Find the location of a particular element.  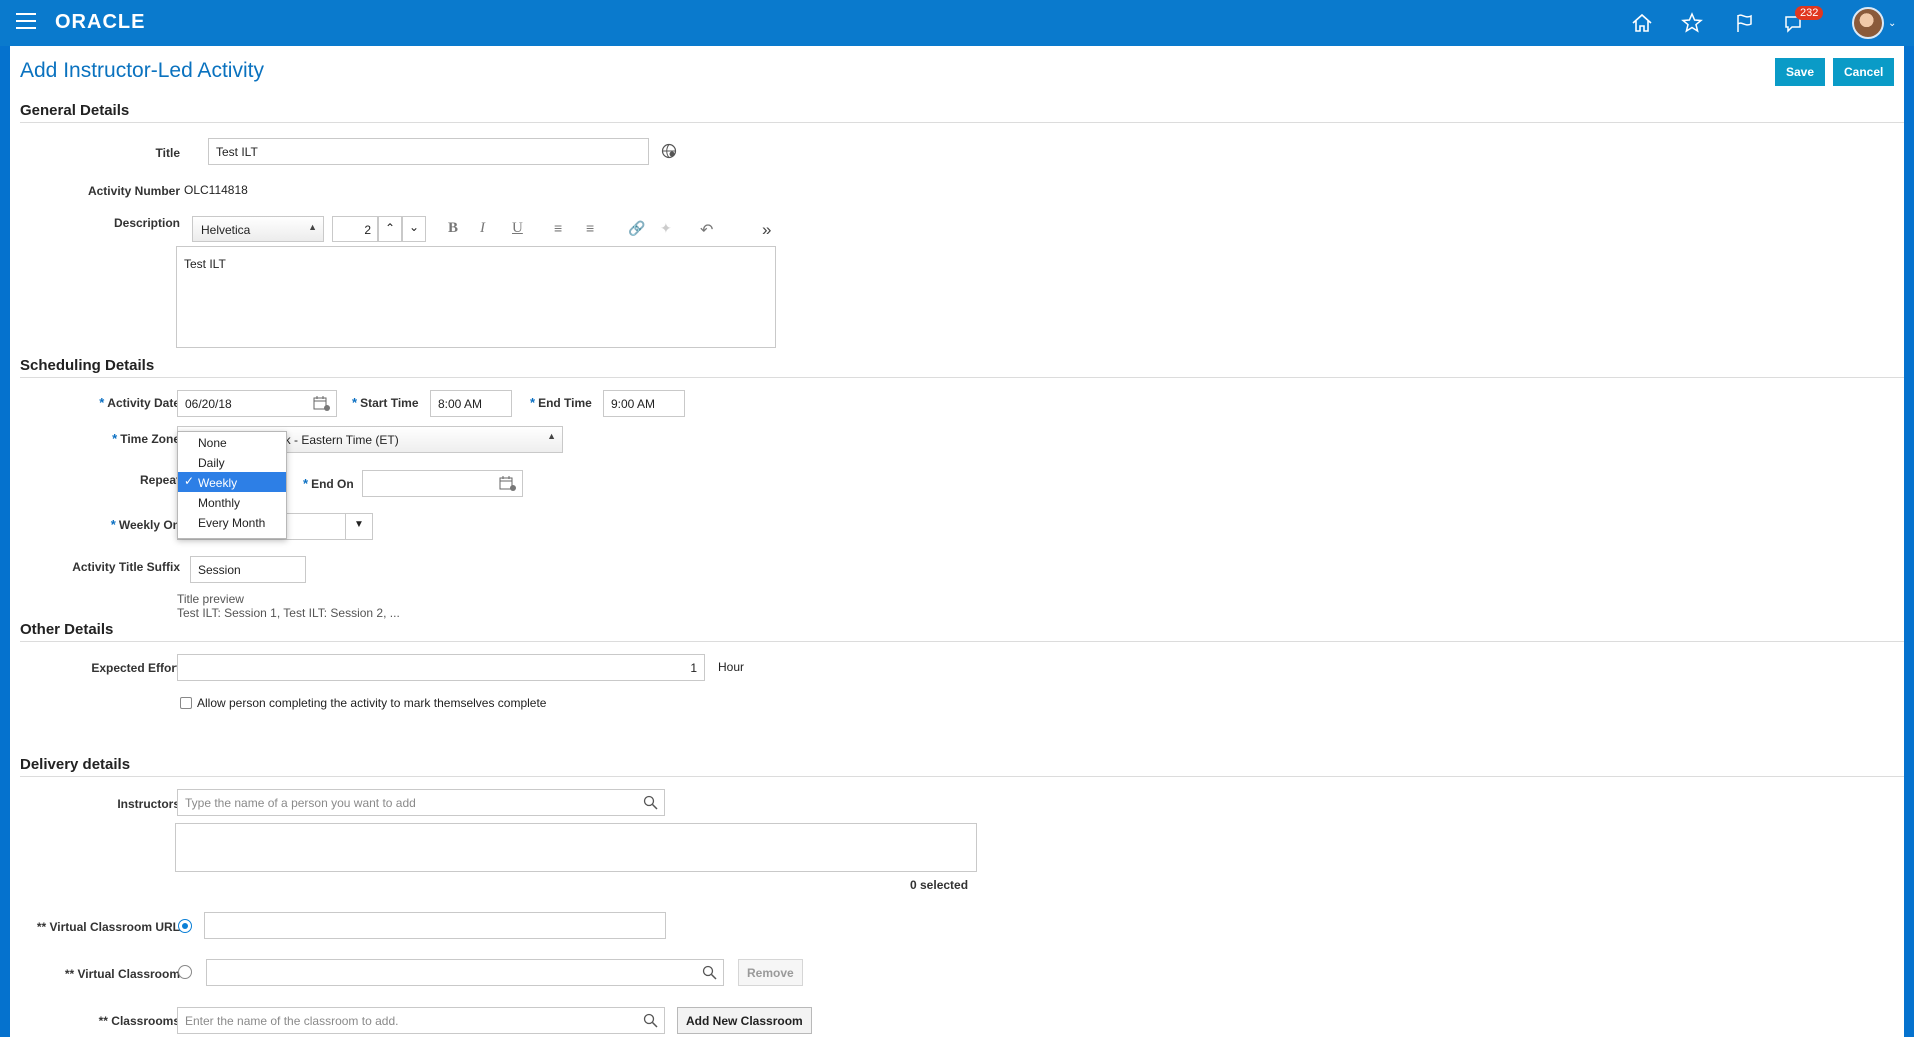

vc-input is located at coordinates (465, 973).